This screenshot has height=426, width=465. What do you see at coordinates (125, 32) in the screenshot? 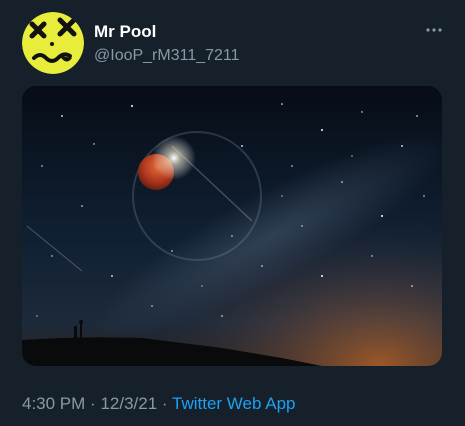
I see `display-name: Mr Pool` at bounding box center [125, 32].